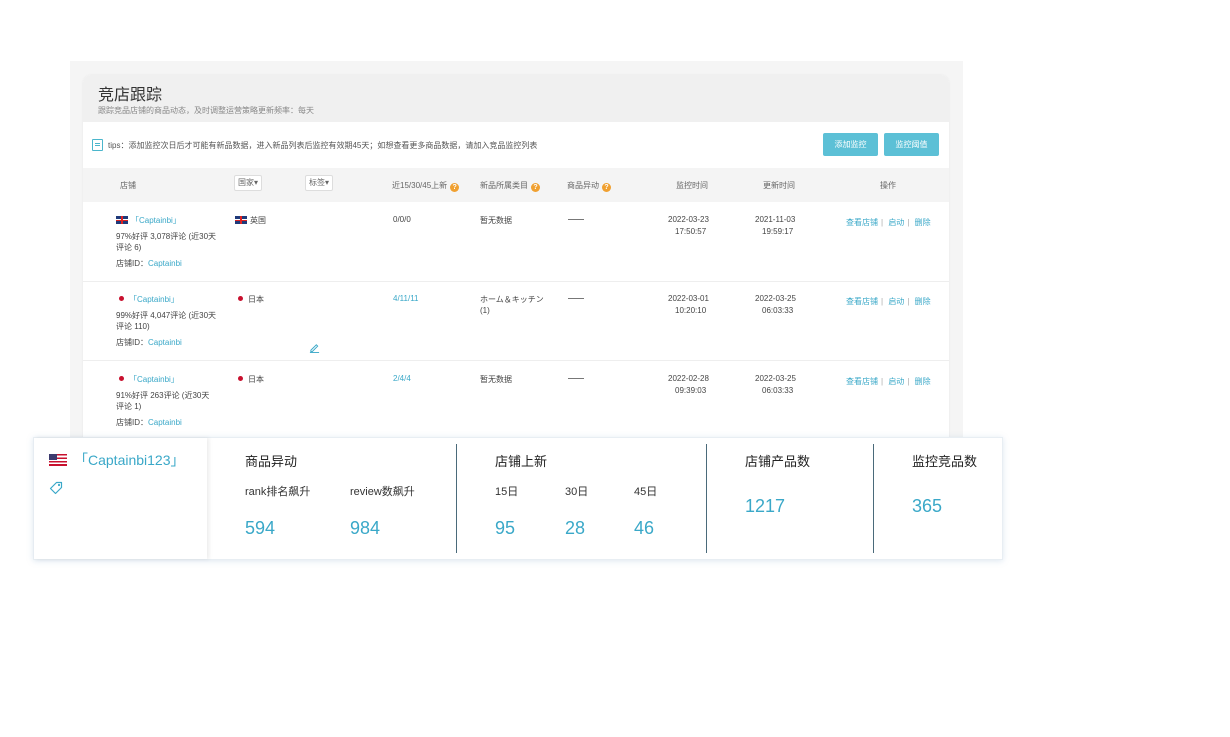  Describe the element at coordinates (166, 236) in the screenshot. I see `rating-text: 97%好评 3,078评论 (近30天` at that location.